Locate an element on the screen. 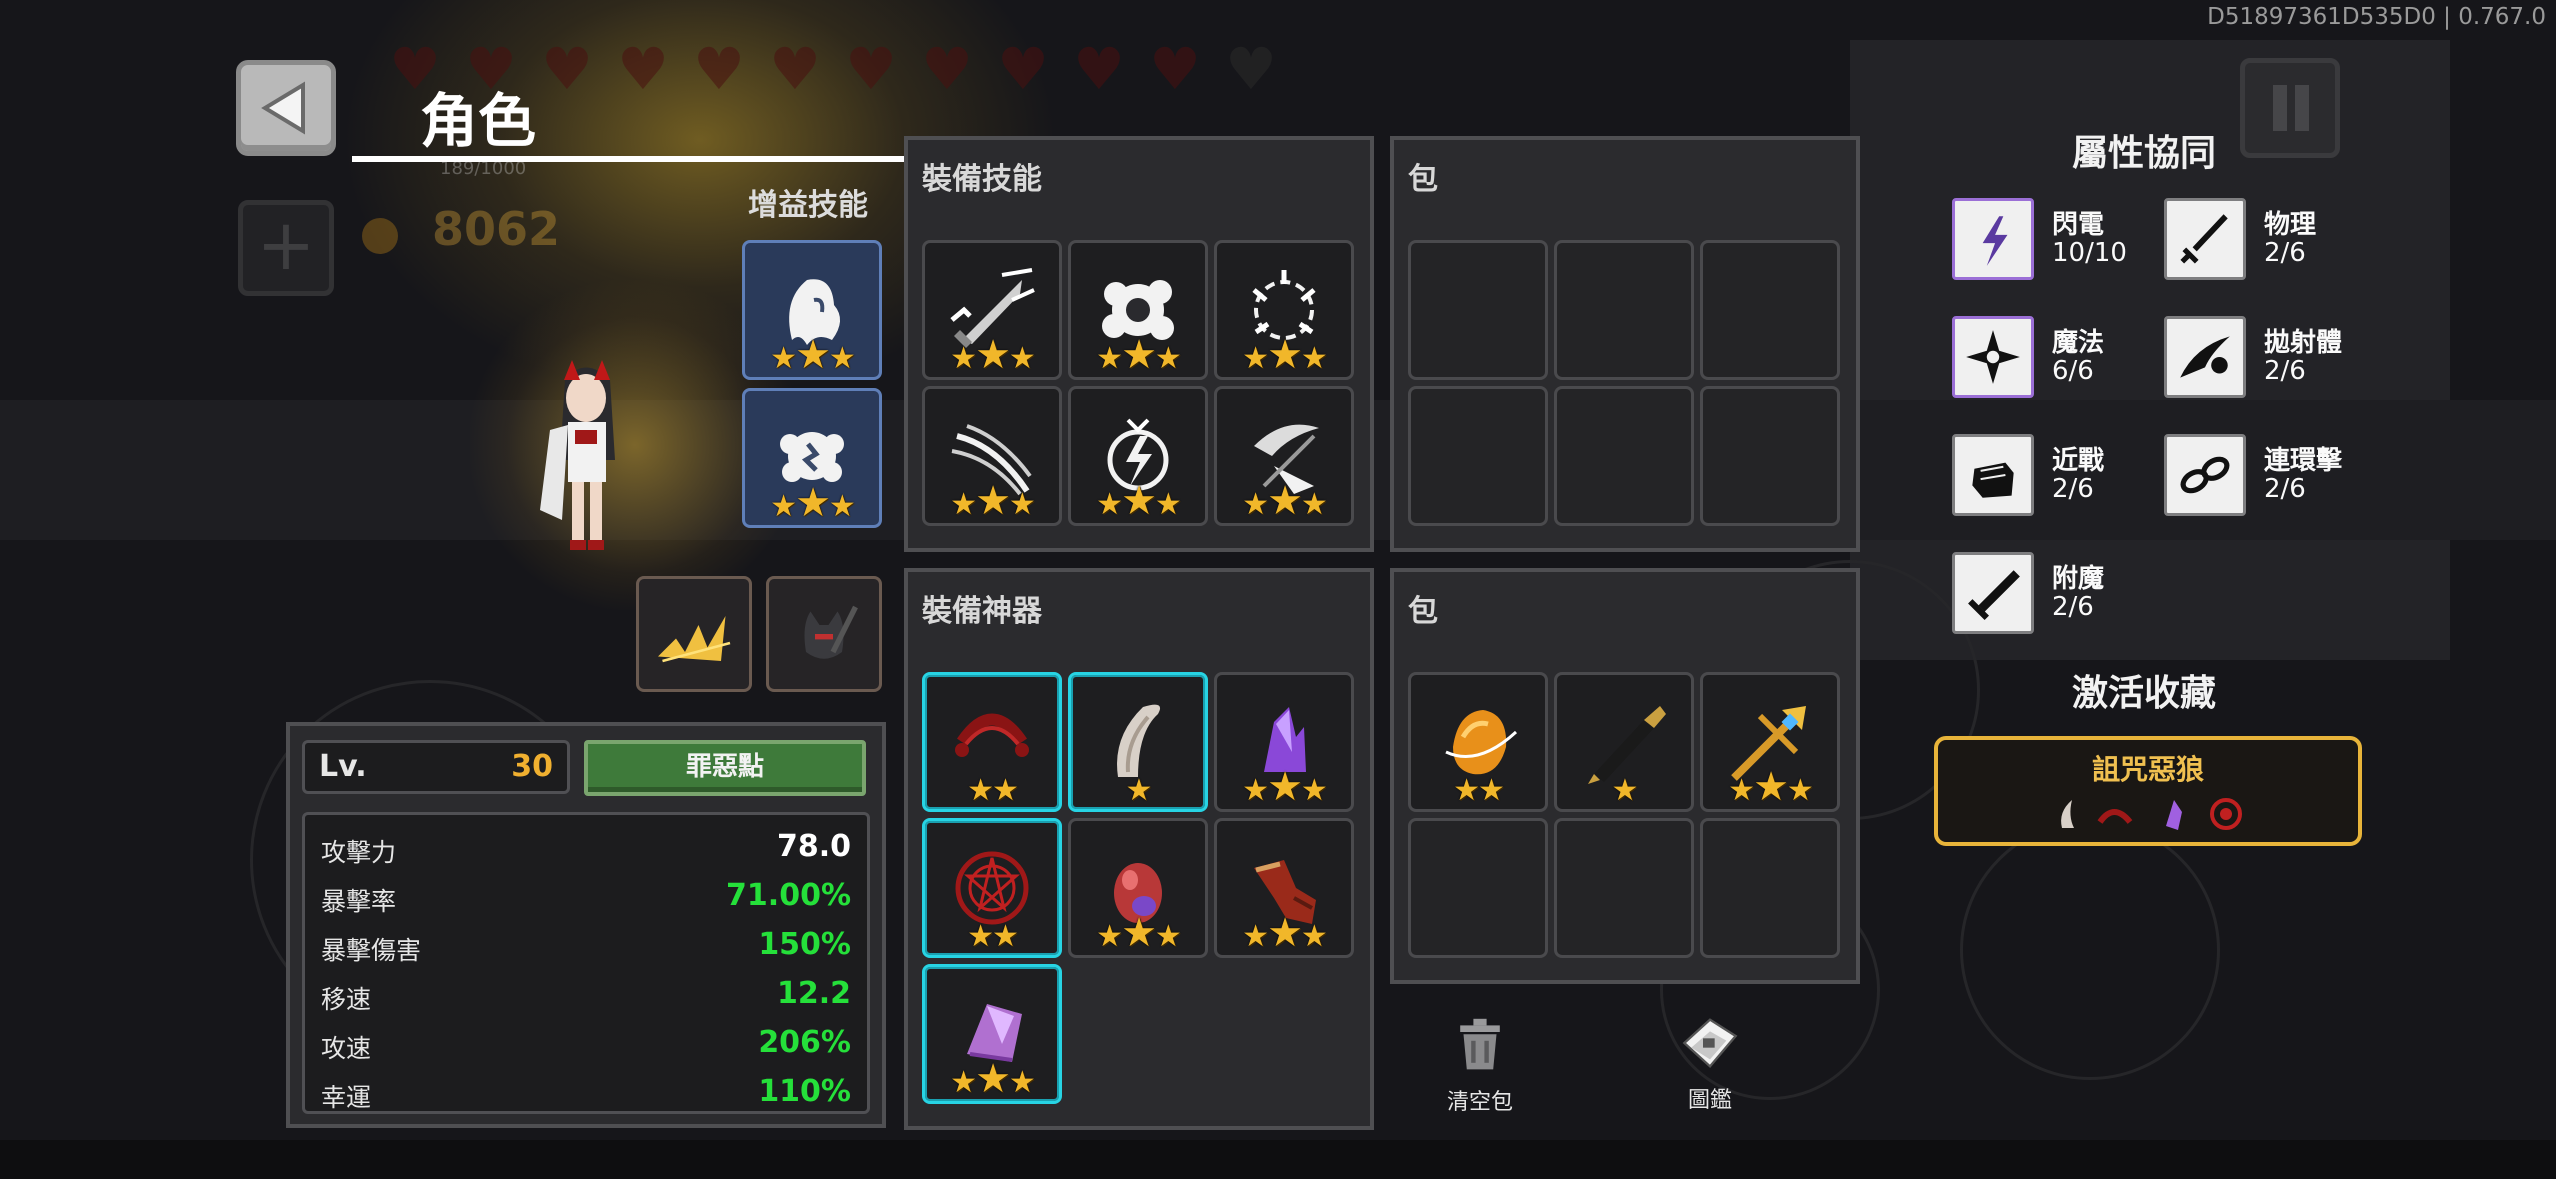  synergy-magic-star-icon is located at coordinates (1993, 357).